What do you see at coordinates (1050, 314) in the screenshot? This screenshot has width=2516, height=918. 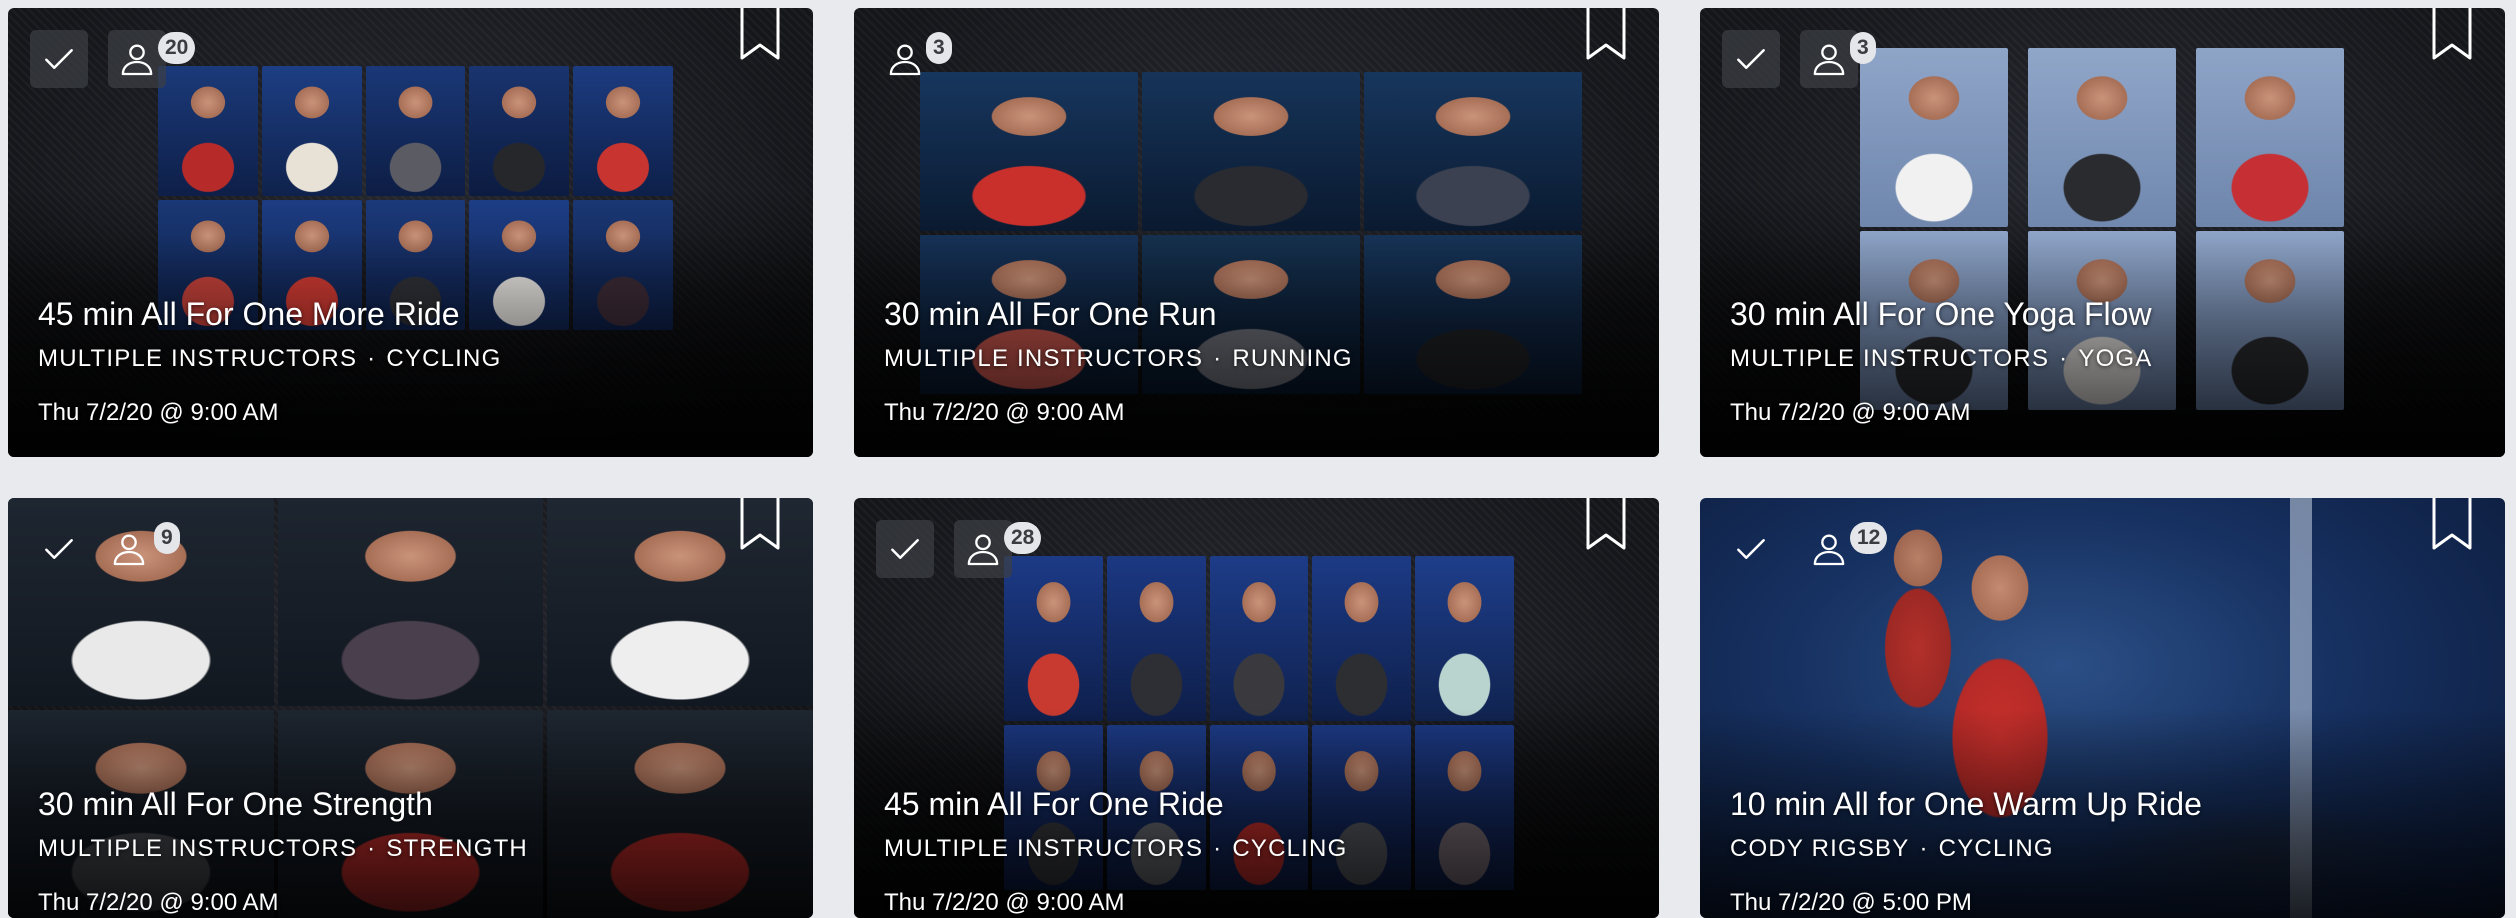 I see `class-title: 30 min All For One Run` at bounding box center [1050, 314].